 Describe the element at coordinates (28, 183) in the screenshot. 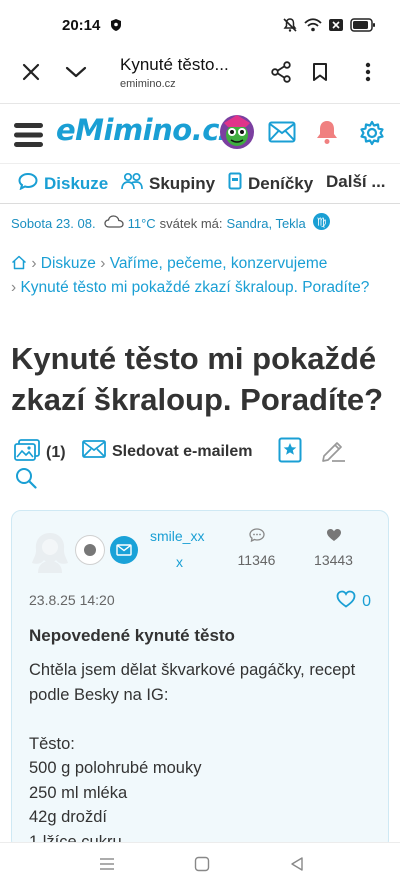

I see `chat-icon` at that location.